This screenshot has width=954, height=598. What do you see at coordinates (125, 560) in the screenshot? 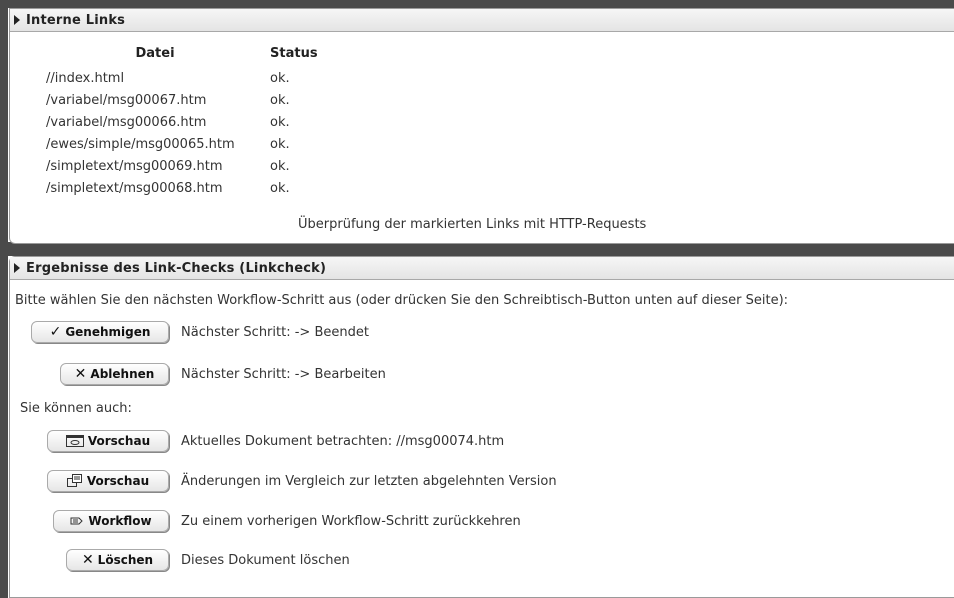
I see `delete-button-label: Löschen` at bounding box center [125, 560].